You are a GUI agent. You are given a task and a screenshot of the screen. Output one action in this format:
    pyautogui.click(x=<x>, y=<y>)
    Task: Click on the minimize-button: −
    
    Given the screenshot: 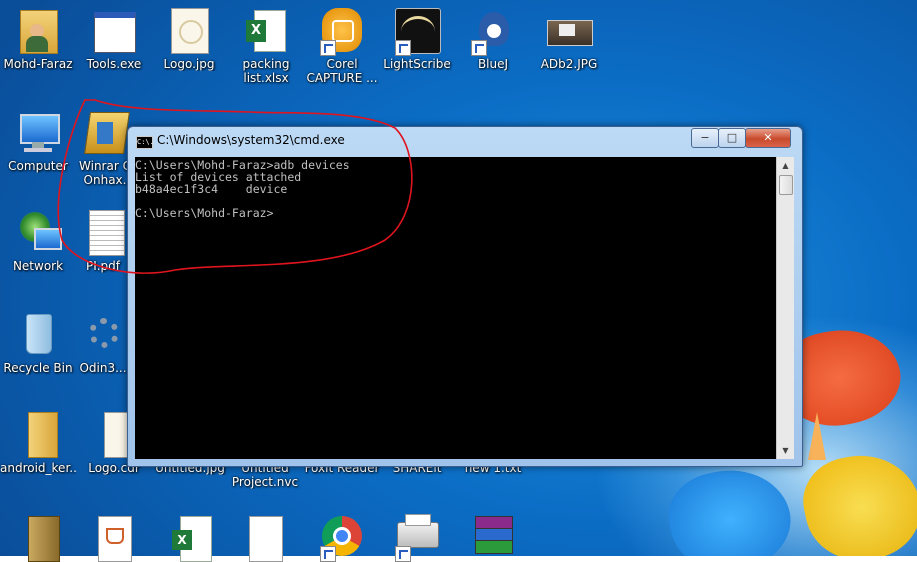 What is the action you would take?
    pyautogui.click(x=705, y=138)
    